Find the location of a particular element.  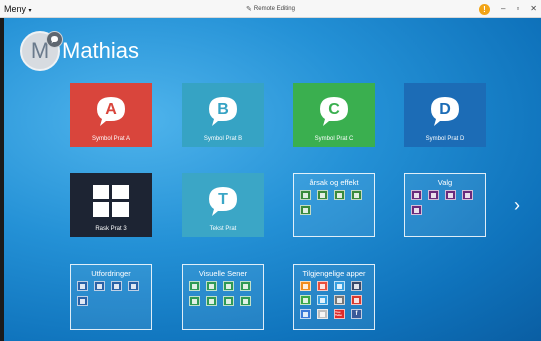

menu-button: Meny ▾ is located at coordinates (16, 9).